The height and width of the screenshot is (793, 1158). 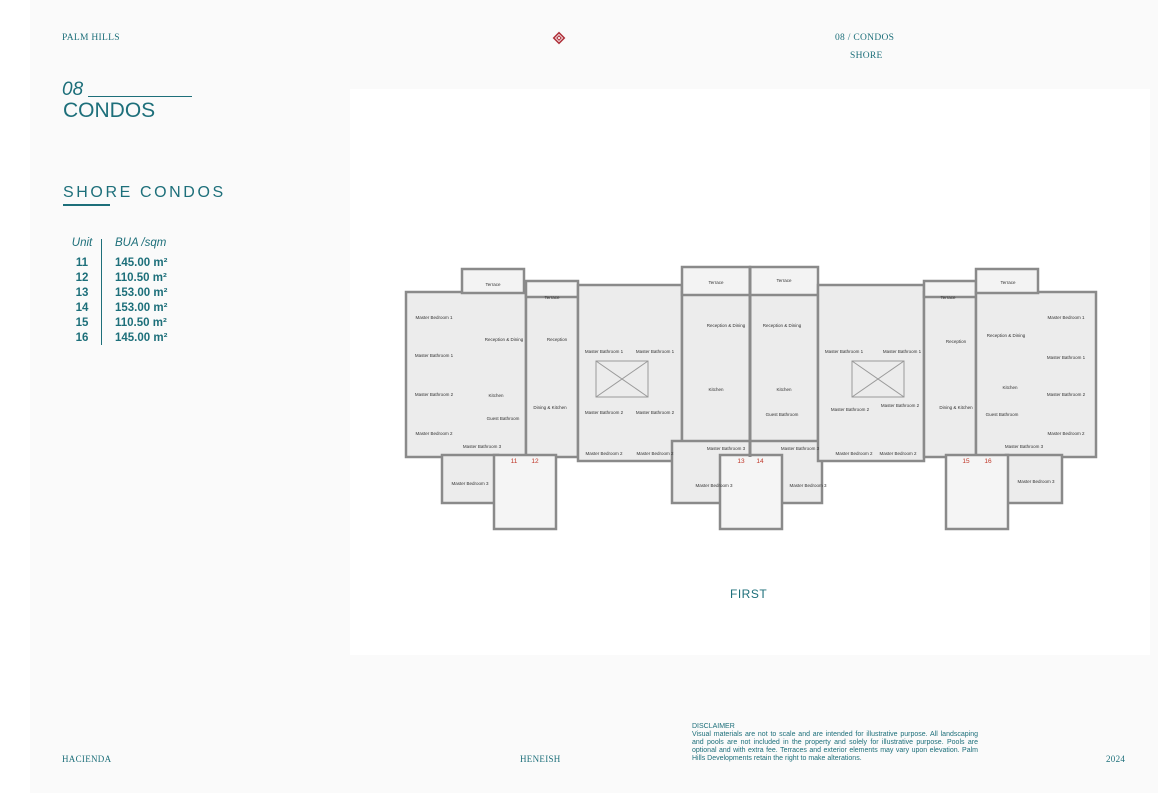 What do you see at coordinates (760, 461) in the screenshot?
I see `unit-number-label: 14` at bounding box center [760, 461].